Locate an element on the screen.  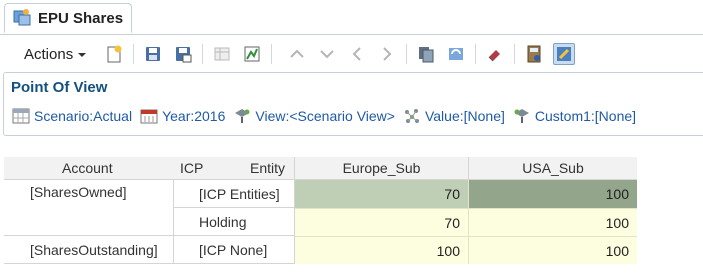
row-header-icp: [ICP Entities] is located at coordinates (234, 194).